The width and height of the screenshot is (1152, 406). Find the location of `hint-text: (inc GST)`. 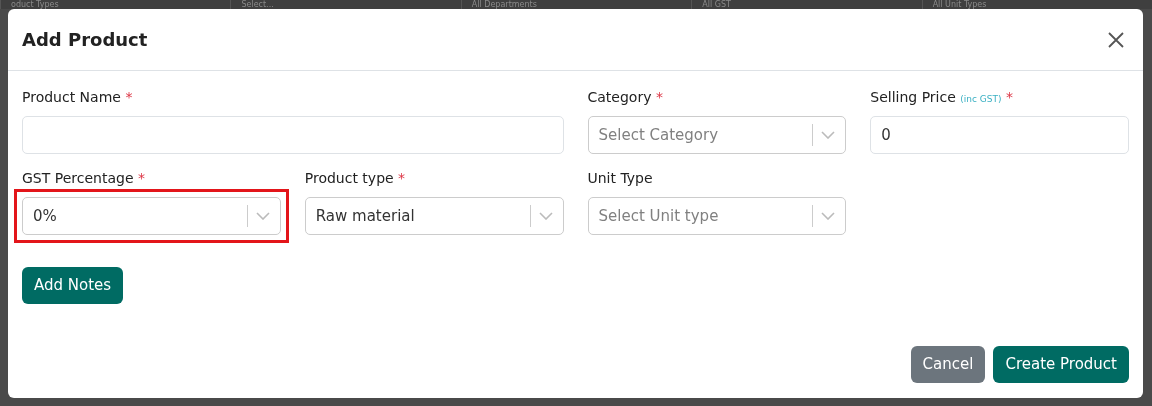

hint-text: (inc GST) is located at coordinates (981, 99).